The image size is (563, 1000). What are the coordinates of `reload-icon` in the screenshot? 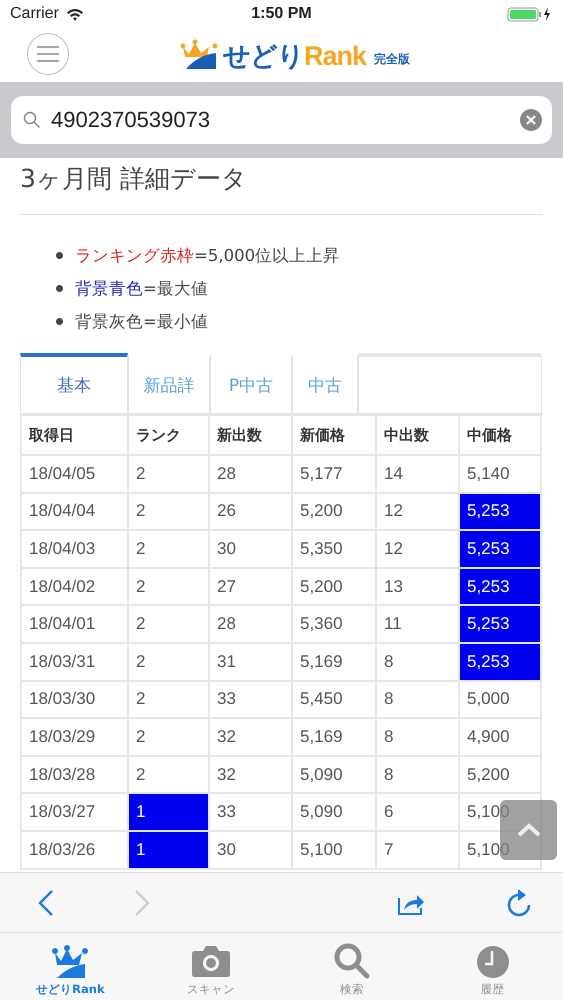 It's located at (519, 903).